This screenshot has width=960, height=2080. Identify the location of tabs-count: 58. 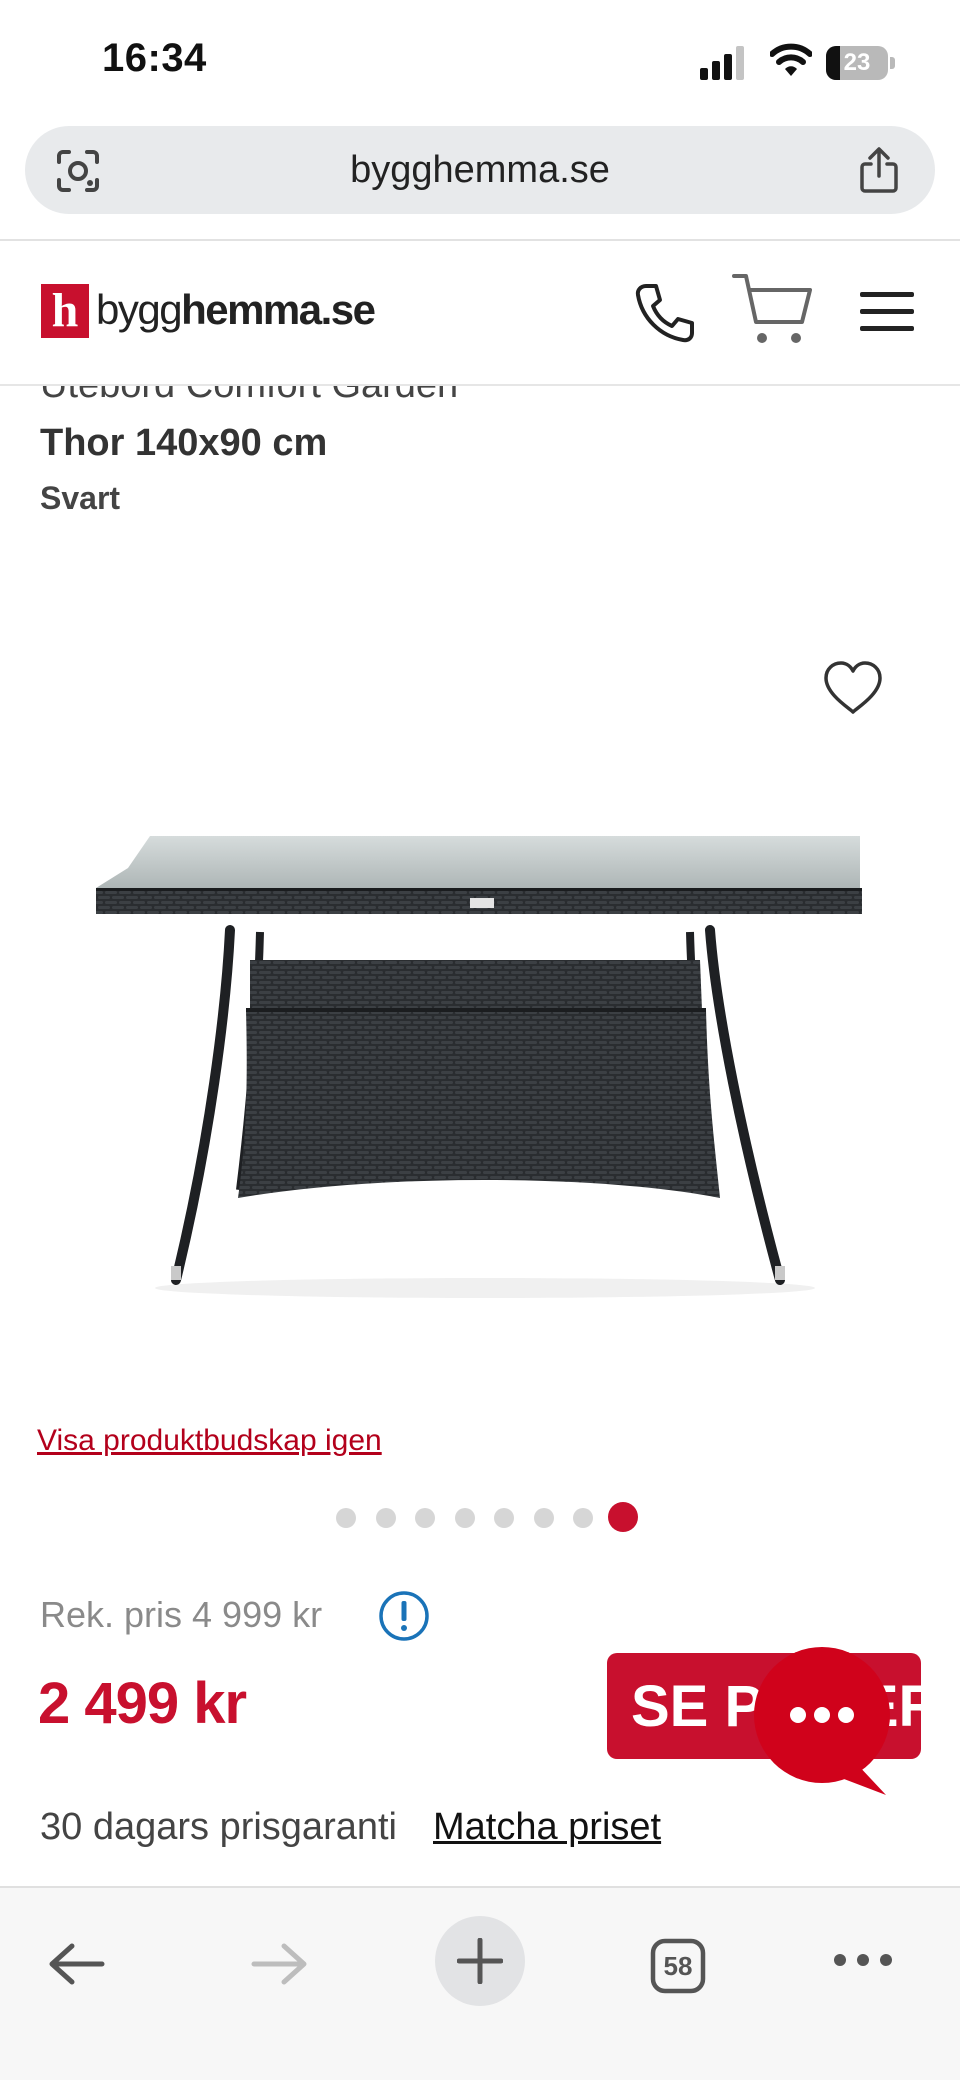
(678, 1966).